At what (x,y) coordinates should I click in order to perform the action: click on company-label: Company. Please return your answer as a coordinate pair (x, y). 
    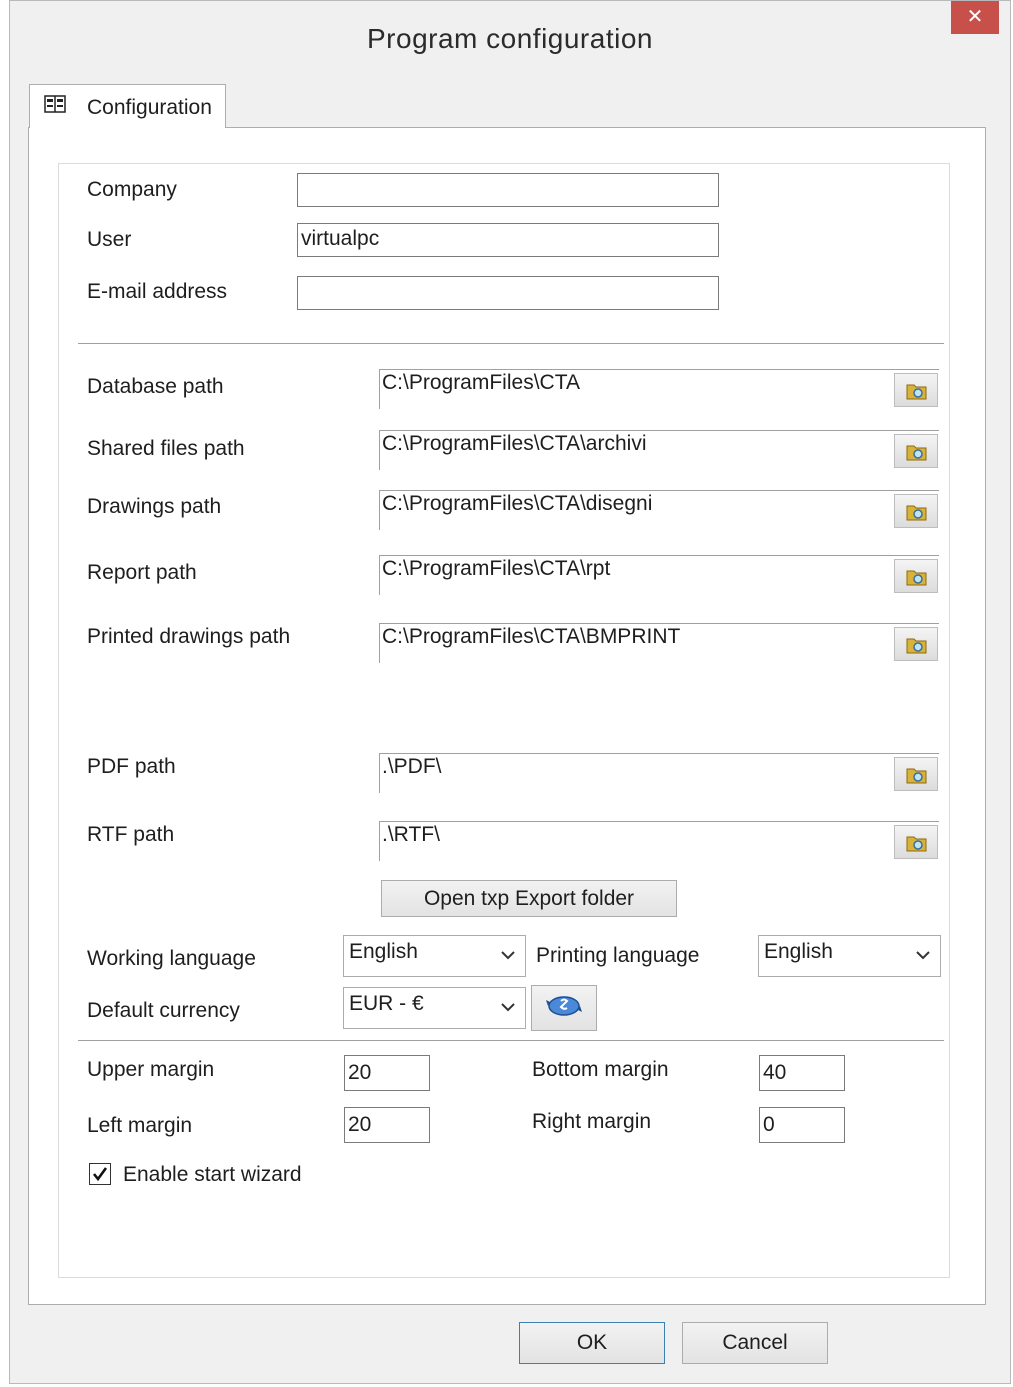
    Looking at the image, I should click on (132, 189).